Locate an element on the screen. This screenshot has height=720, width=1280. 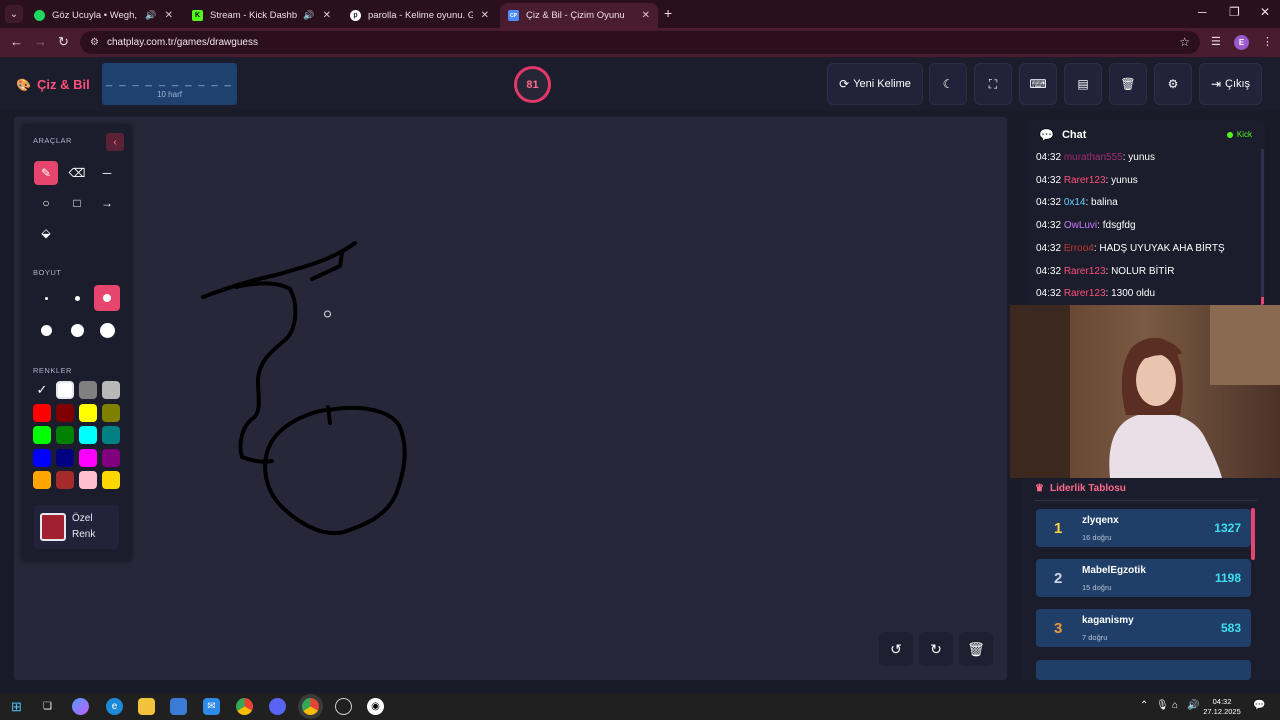
arrow-tool: → is located at coordinates (107, 203).